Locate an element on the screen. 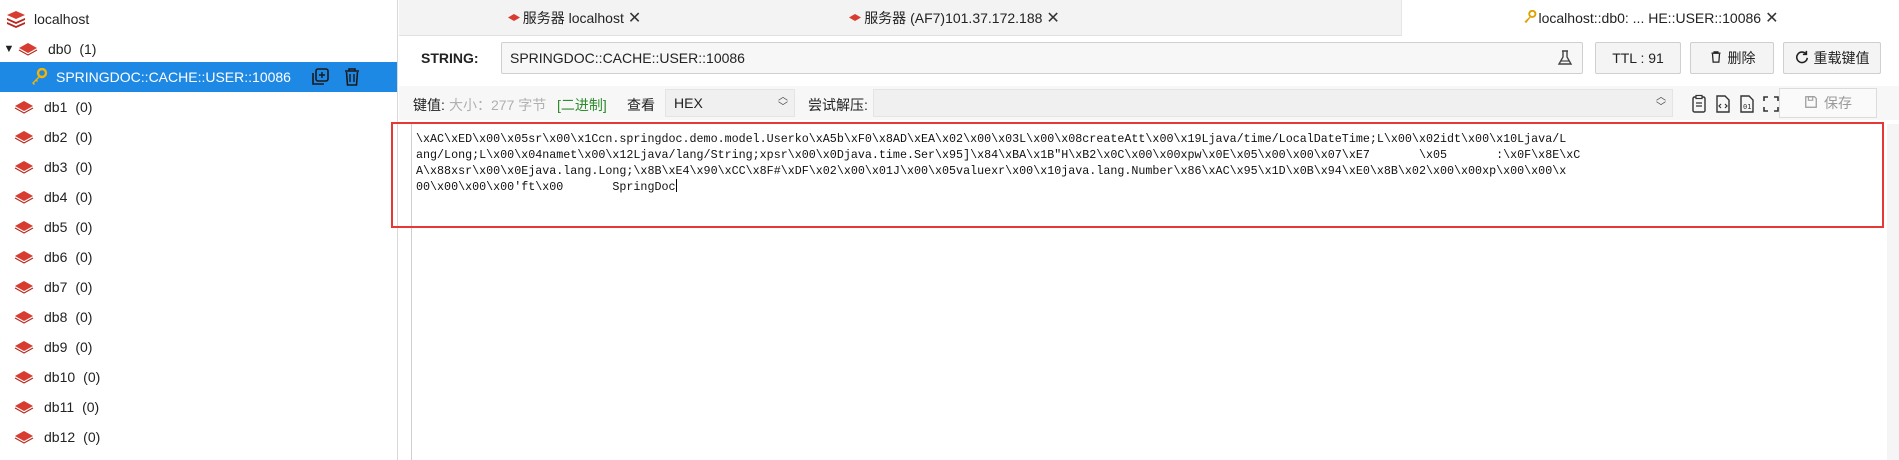 The width and height of the screenshot is (1899, 460). key-name-value: SPRINGDOC::CACHE::USER::10086 is located at coordinates (627, 58).